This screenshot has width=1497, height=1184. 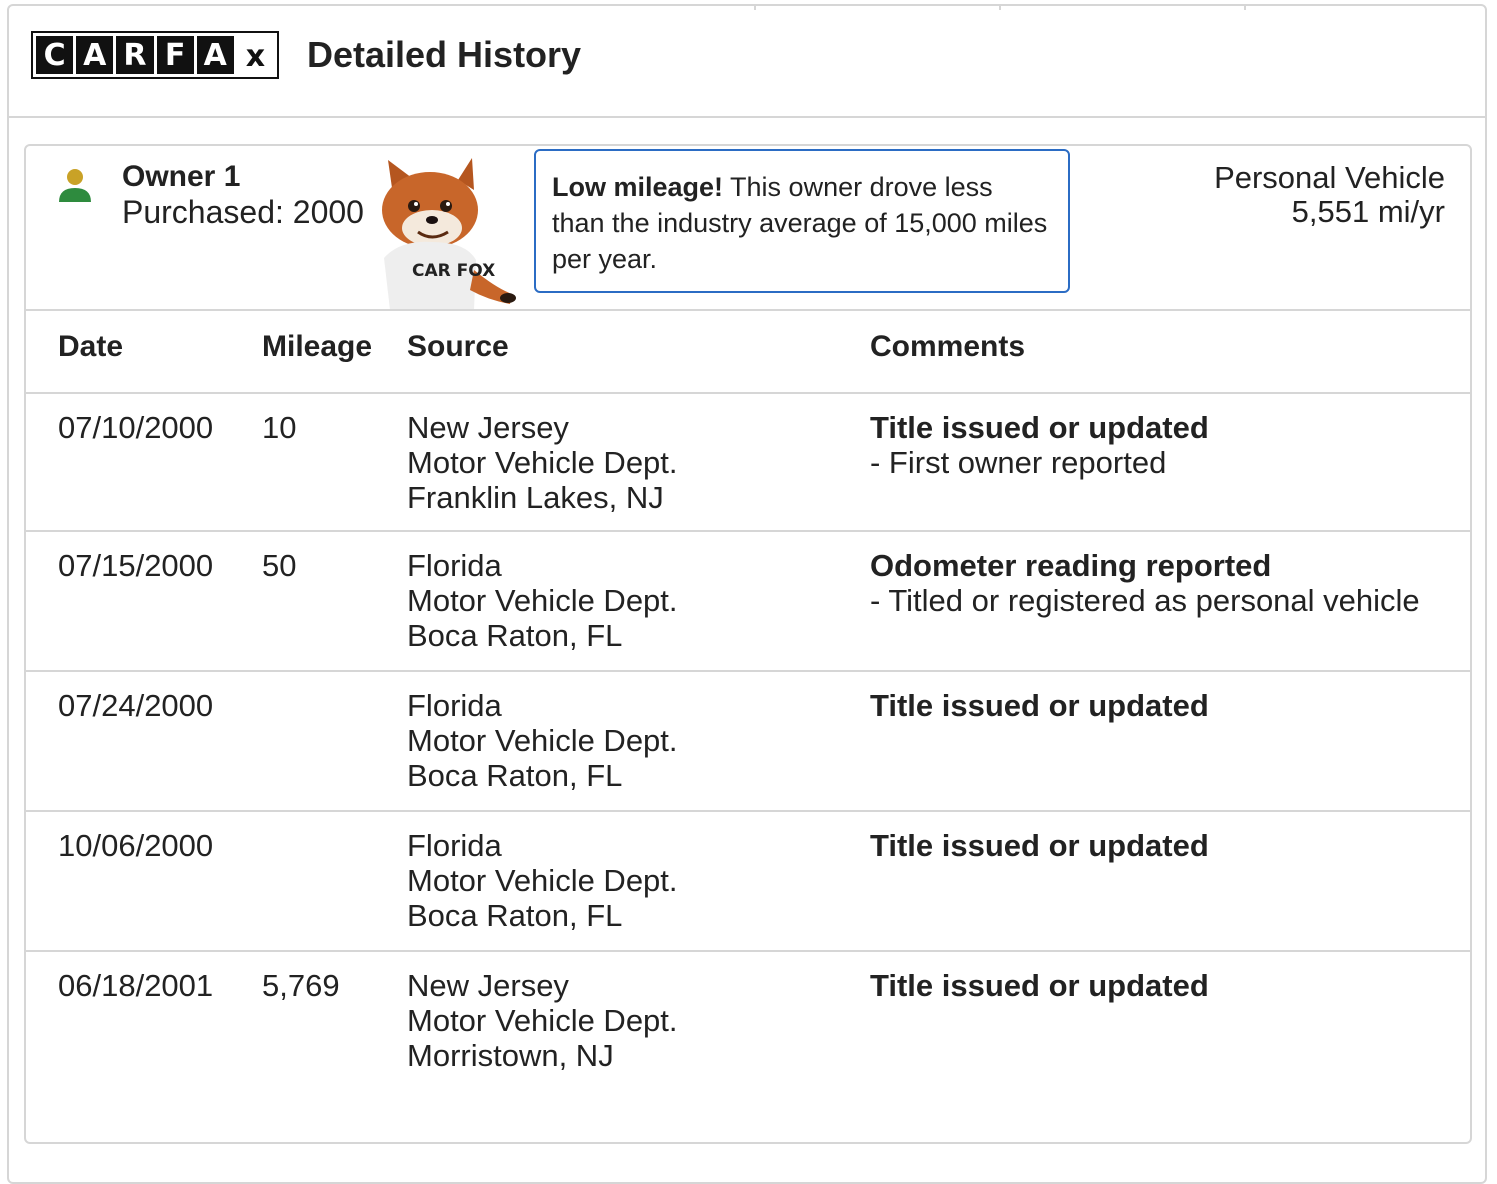 I want to click on row-date: 07/10/2000, so click(x=136, y=427).